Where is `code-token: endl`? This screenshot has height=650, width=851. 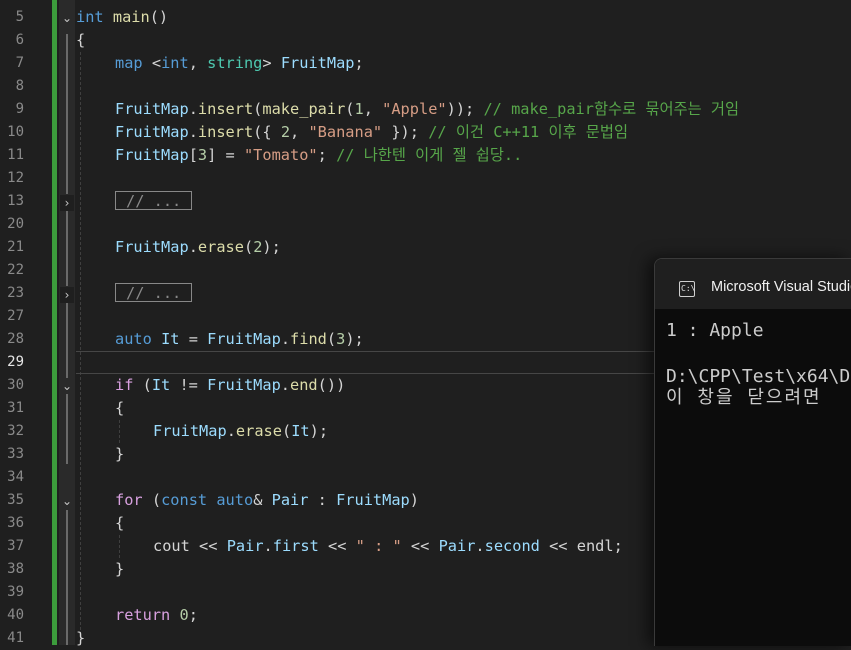
code-token: endl is located at coordinates (595, 546).